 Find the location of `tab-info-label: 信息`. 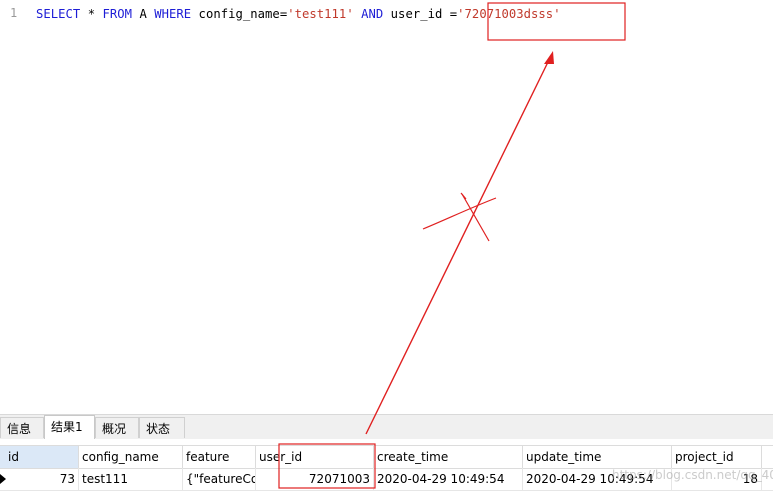

tab-info-label: 信息 is located at coordinates (19, 429).